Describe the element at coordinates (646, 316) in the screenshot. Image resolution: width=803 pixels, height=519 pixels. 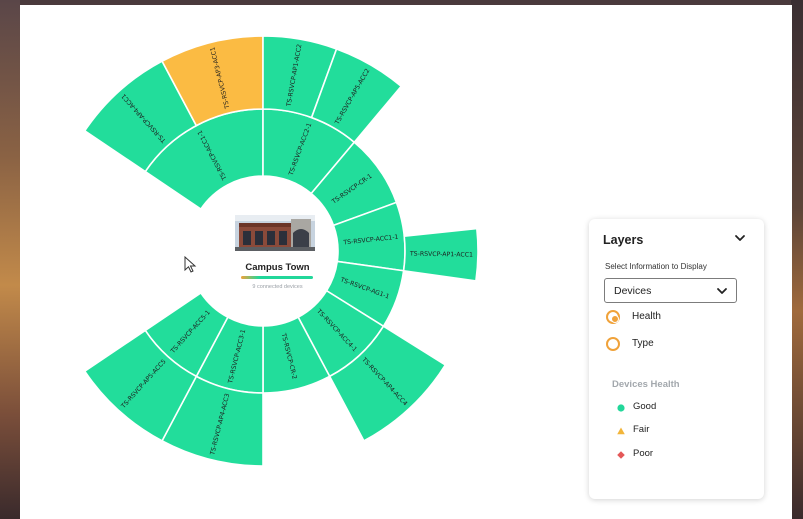
I see `radio-health-label: Health` at that location.